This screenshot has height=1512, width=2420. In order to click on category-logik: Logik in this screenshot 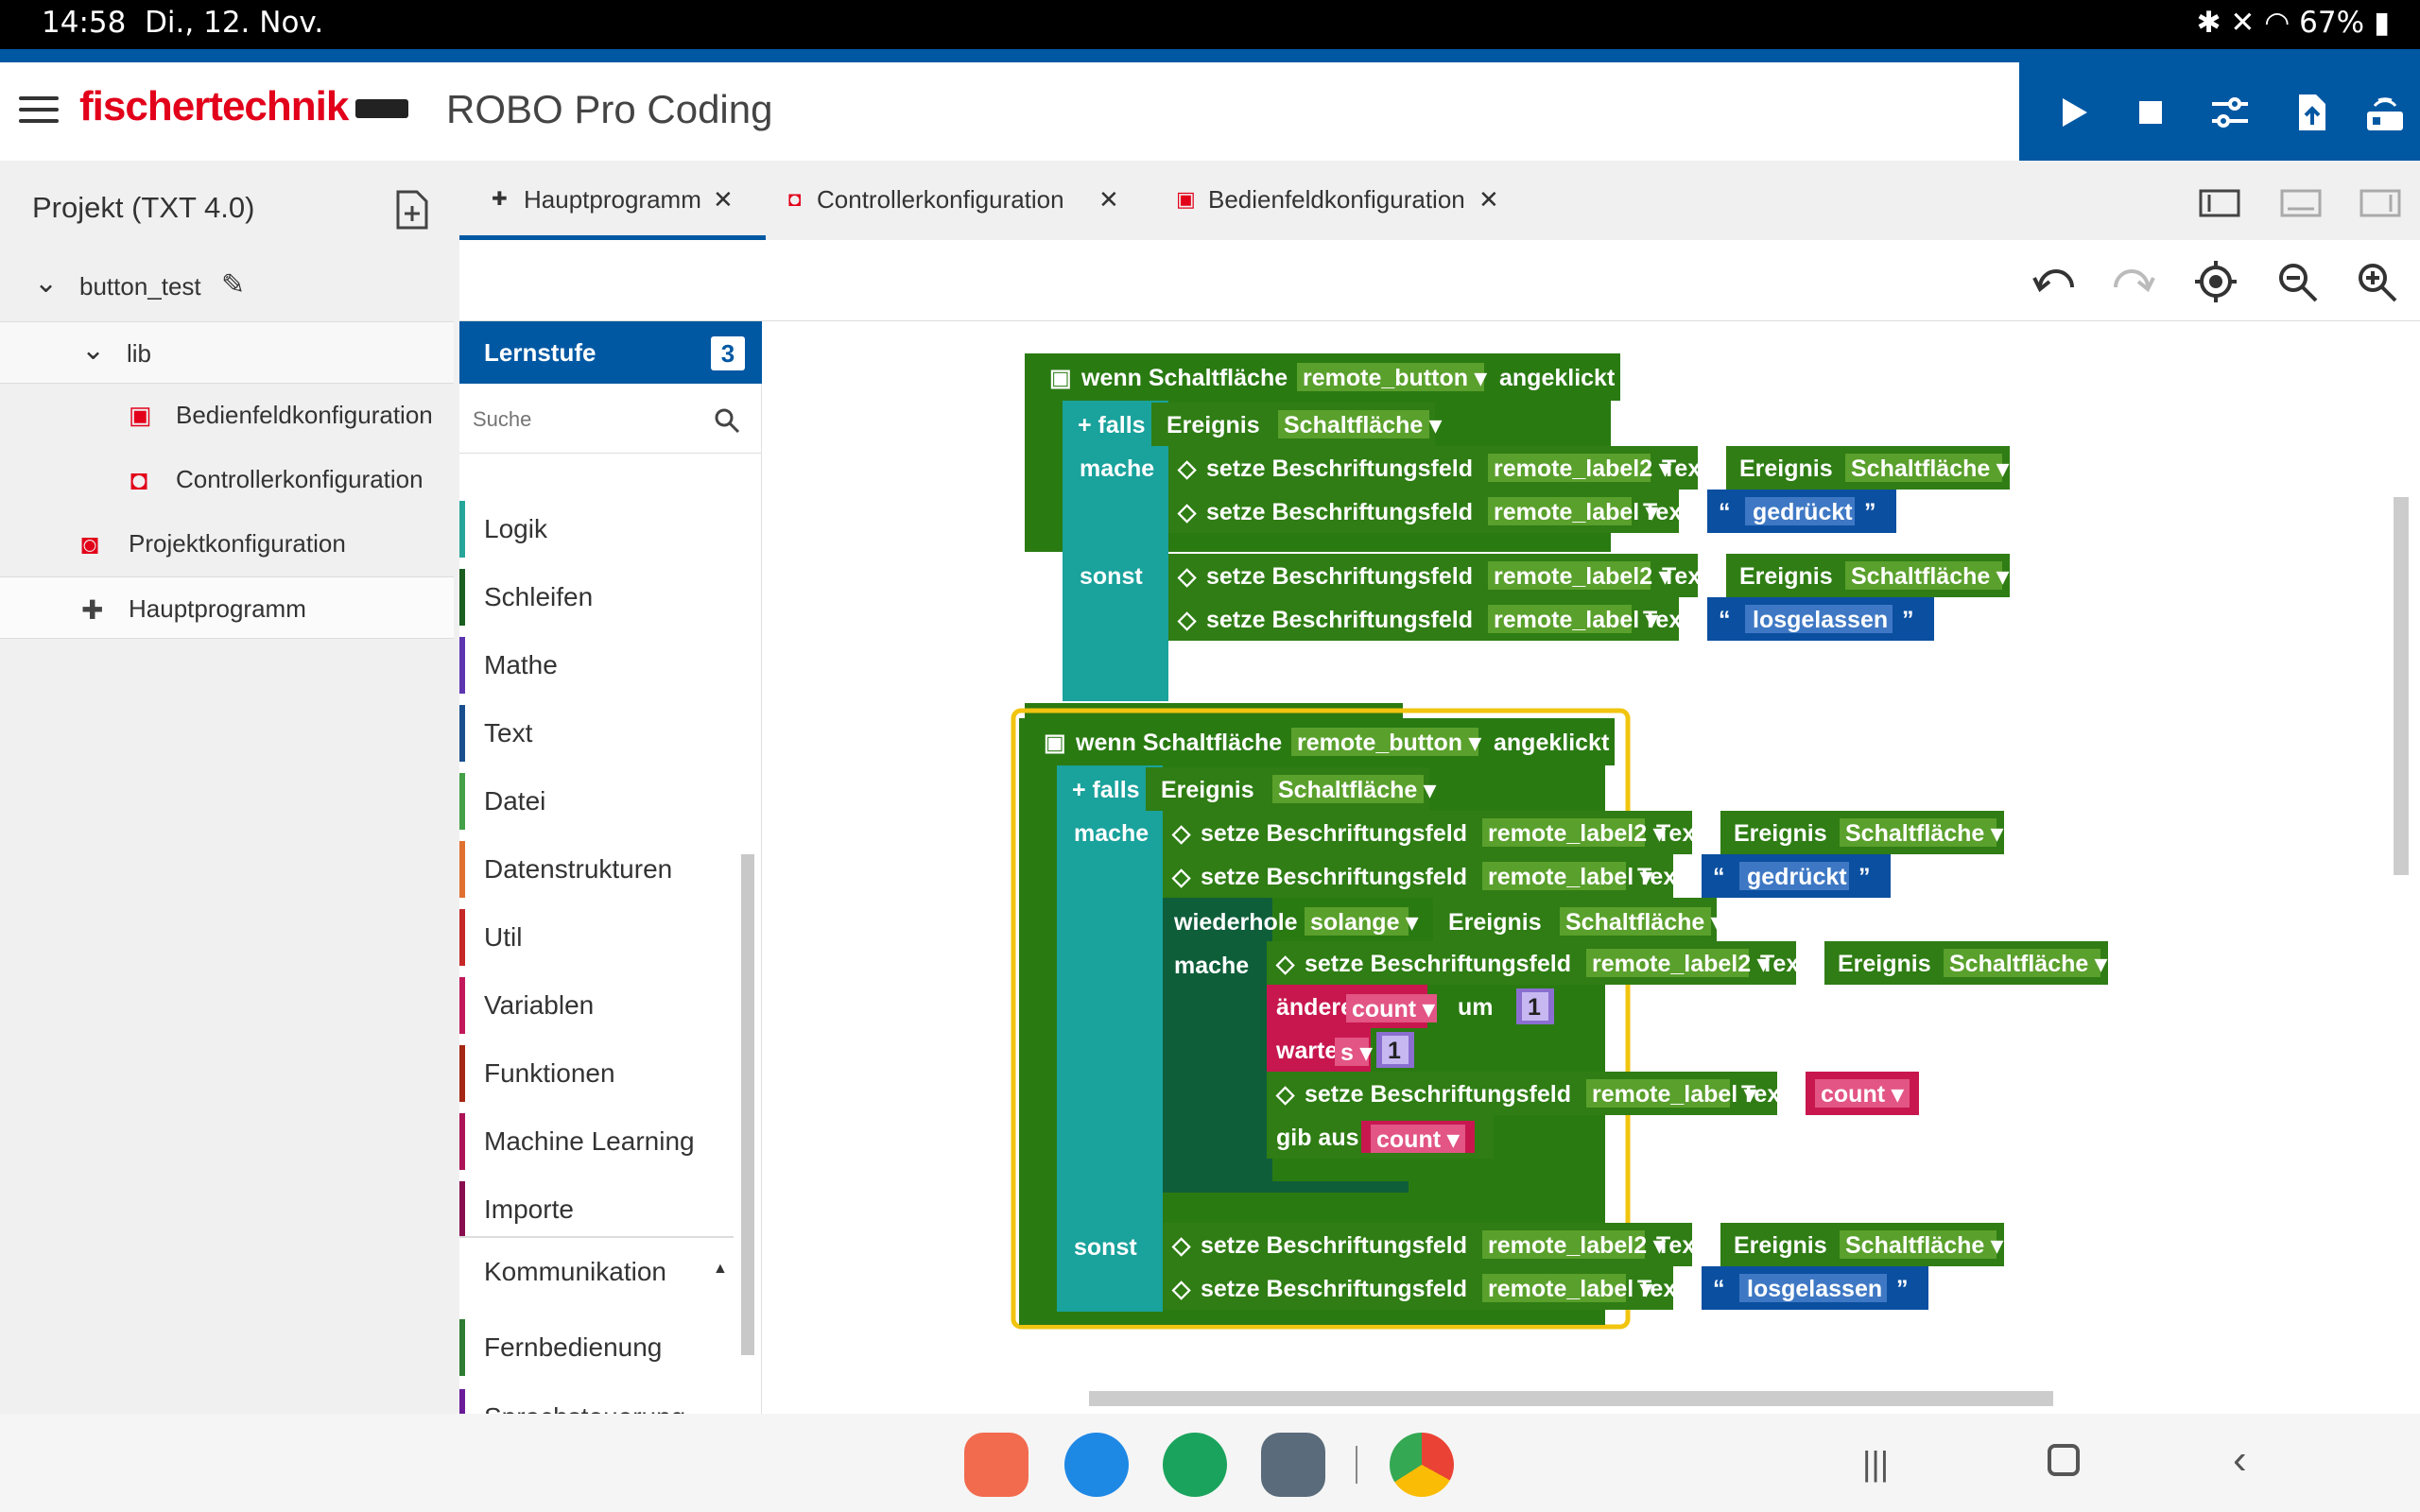, I will do `click(596, 529)`.